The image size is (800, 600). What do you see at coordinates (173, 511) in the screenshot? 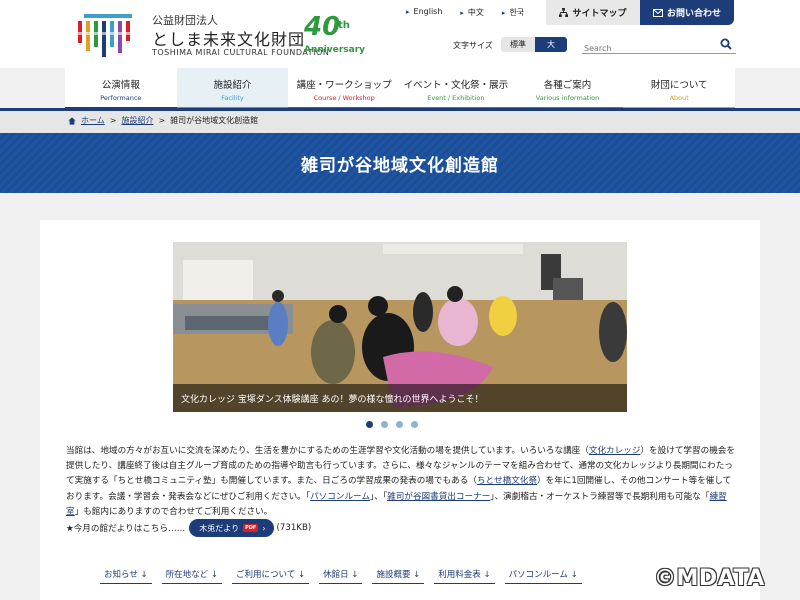
I see `description-text: 」も館内にありますので合わせてご利用ください。` at bounding box center [173, 511].